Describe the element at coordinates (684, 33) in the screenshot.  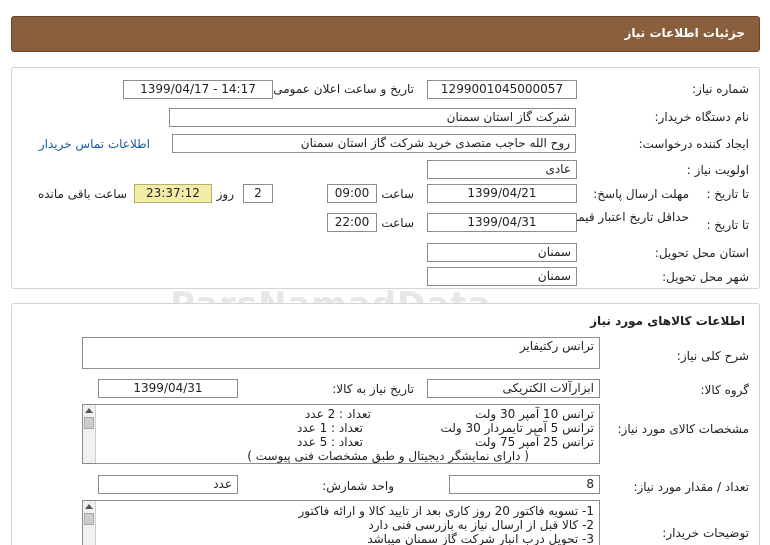
I see `page-title: جزئیات اطلاعات نیاز` at that location.